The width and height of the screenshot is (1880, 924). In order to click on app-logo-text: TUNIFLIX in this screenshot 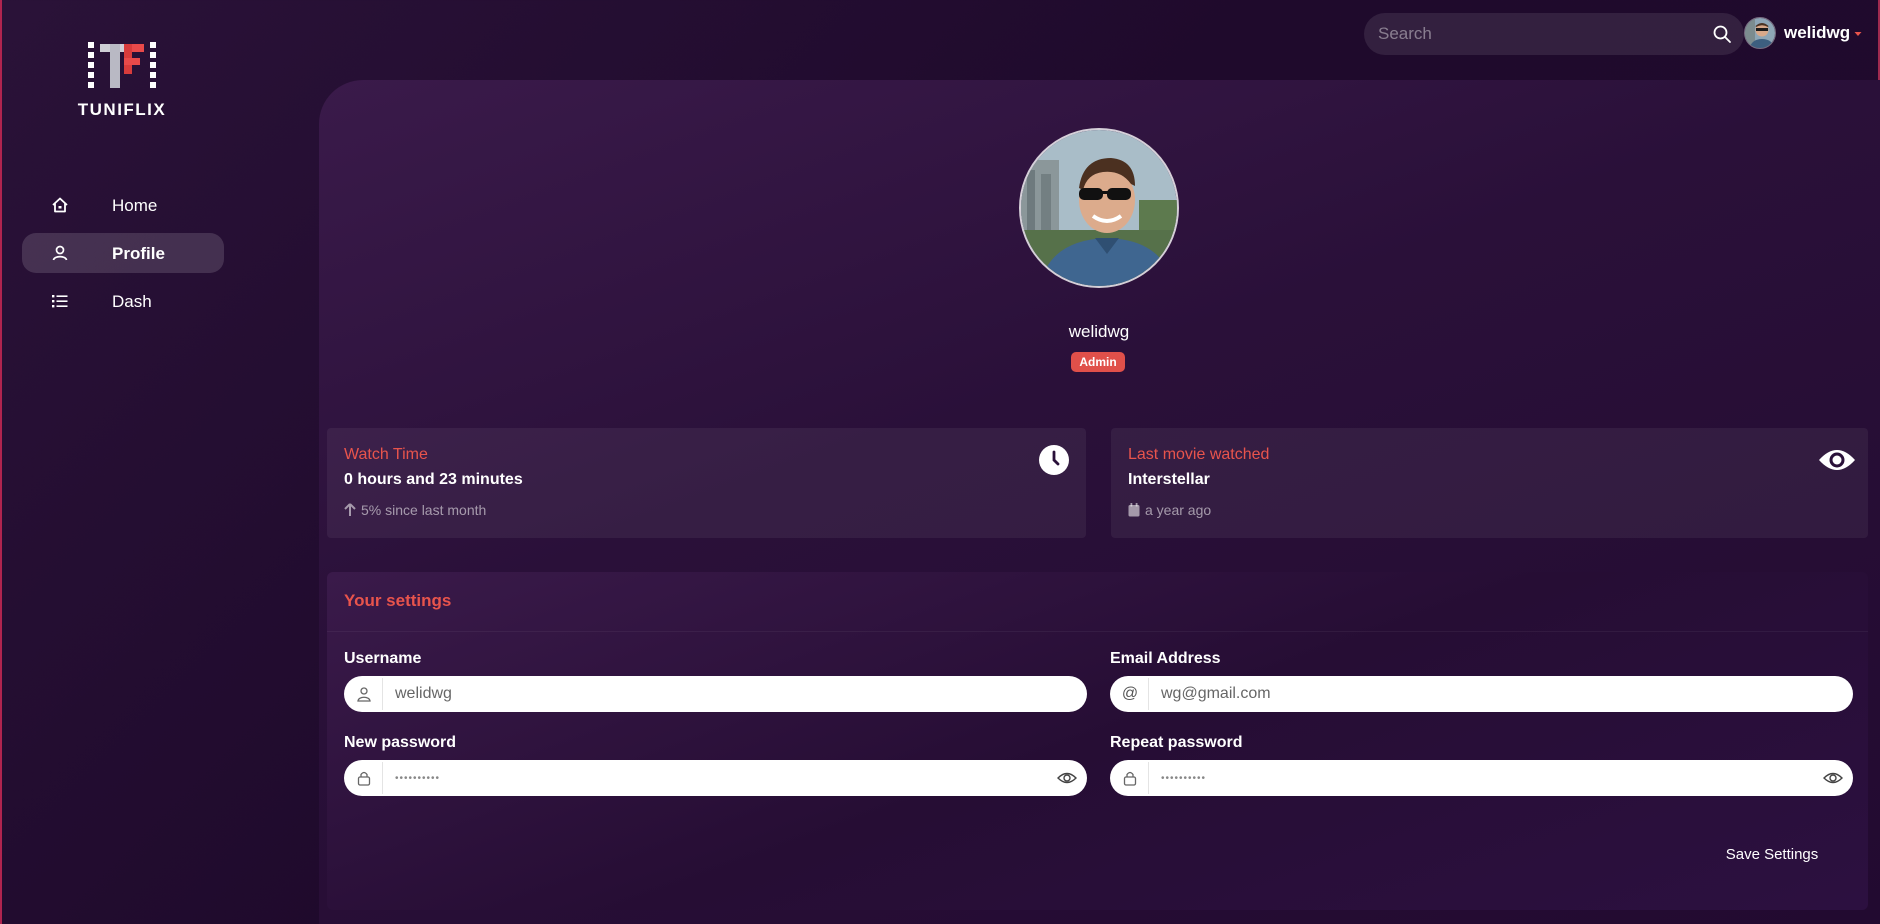, I will do `click(122, 109)`.